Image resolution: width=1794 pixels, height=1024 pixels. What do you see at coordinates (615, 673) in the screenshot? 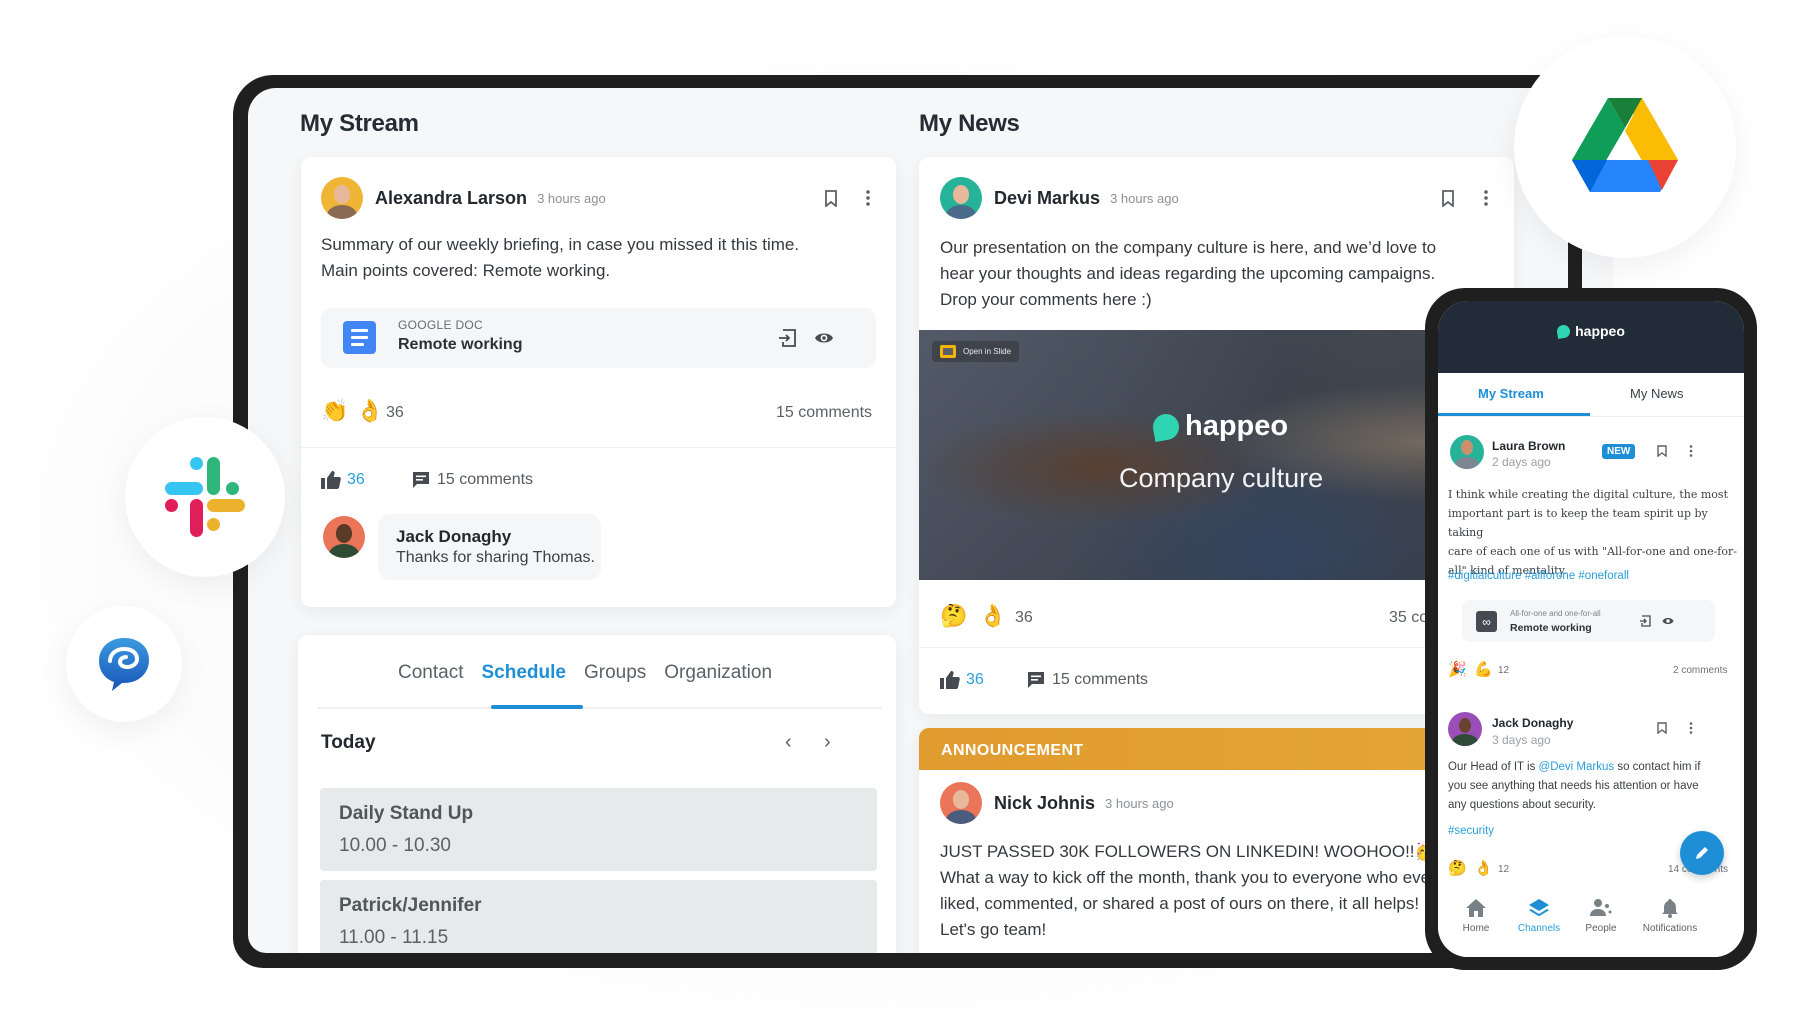
I see `tab-groups: Groups` at bounding box center [615, 673].